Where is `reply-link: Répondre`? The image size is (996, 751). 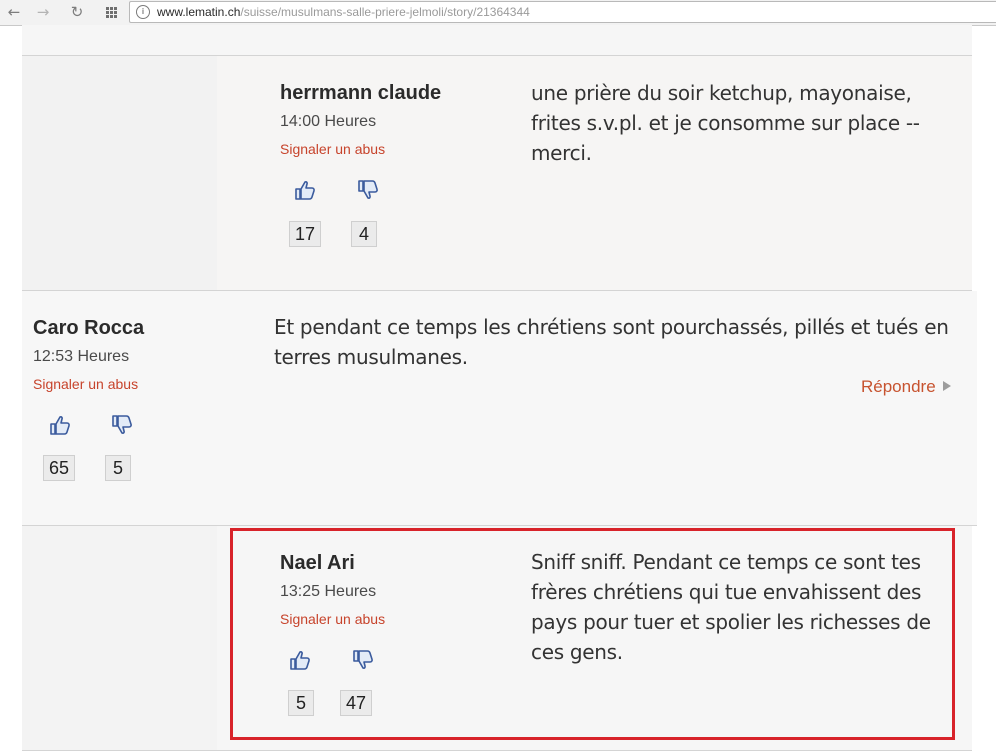
reply-link: Répondre is located at coordinates (906, 387).